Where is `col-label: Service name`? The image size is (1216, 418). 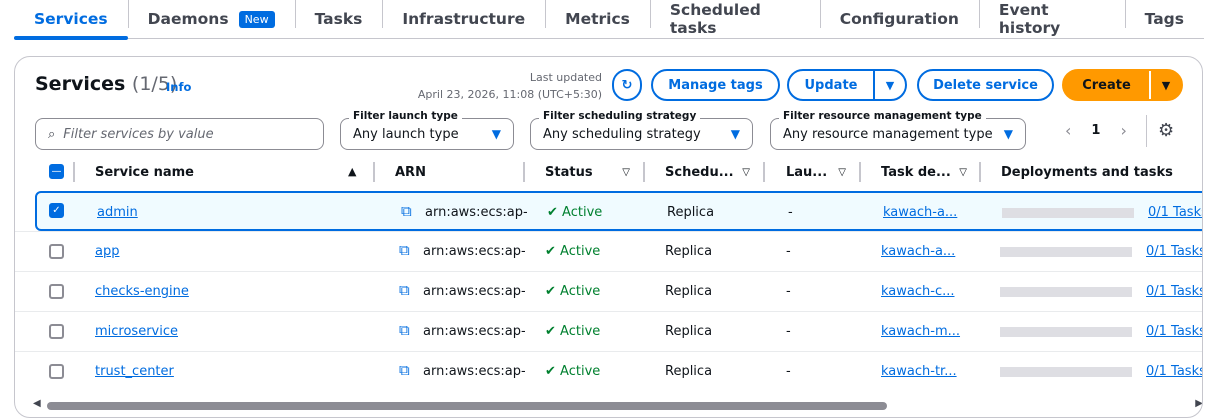
col-label: Service name is located at coordinates (144, 172).